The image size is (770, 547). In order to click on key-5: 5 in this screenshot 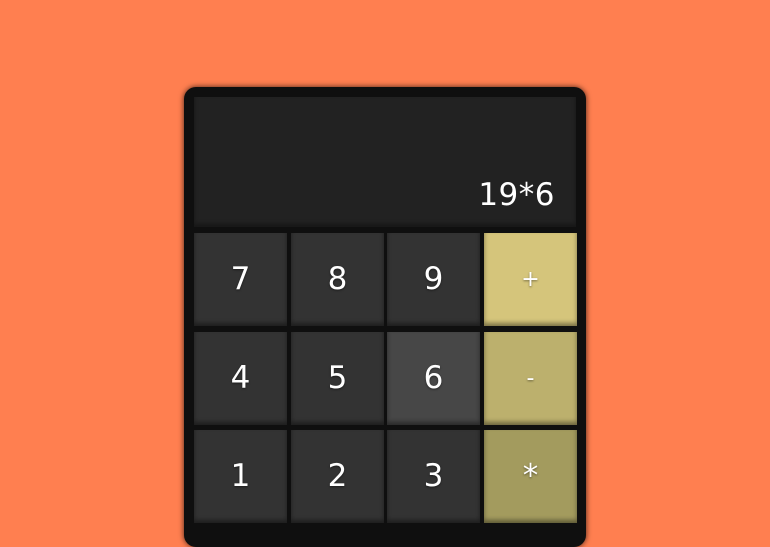, I will do `click(337, 378)`.